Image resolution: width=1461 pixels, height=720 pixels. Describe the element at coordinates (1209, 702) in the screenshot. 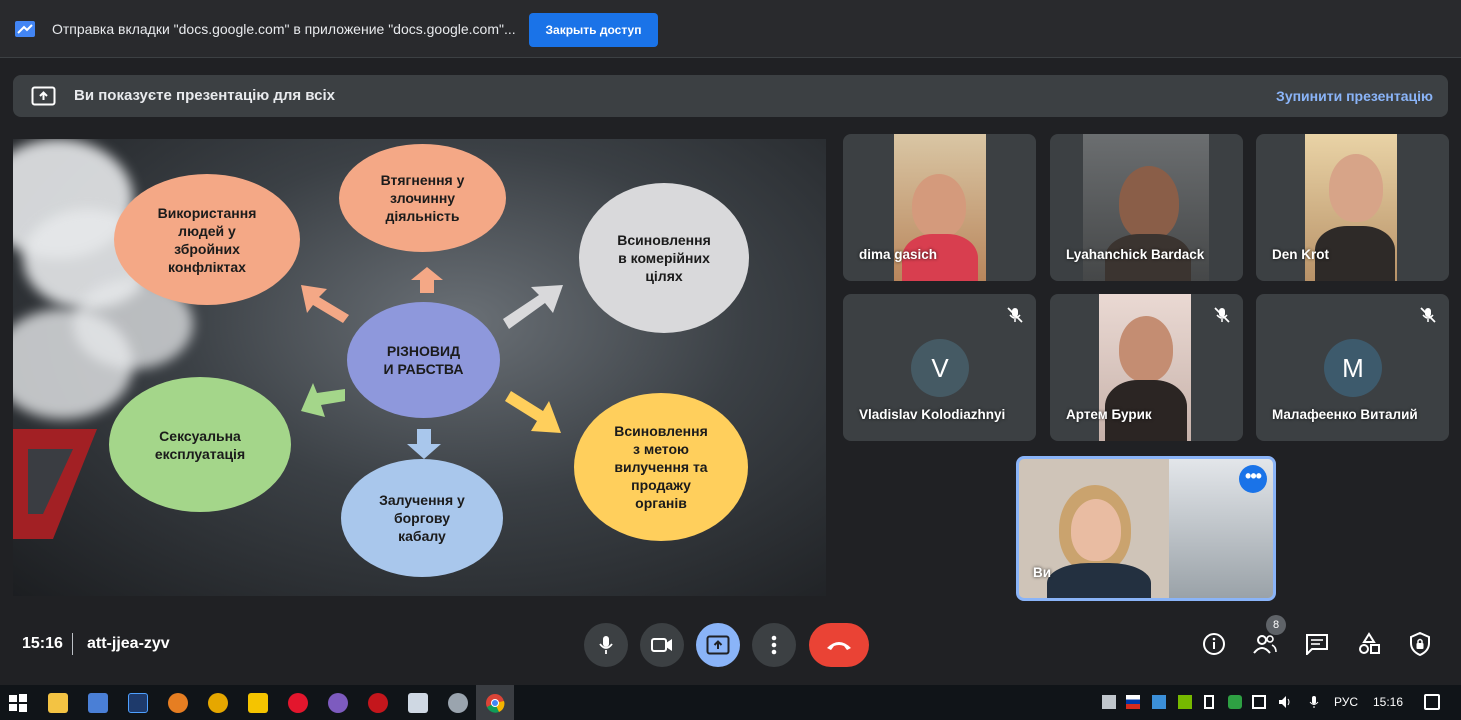

I see `usb-icon` at that location.